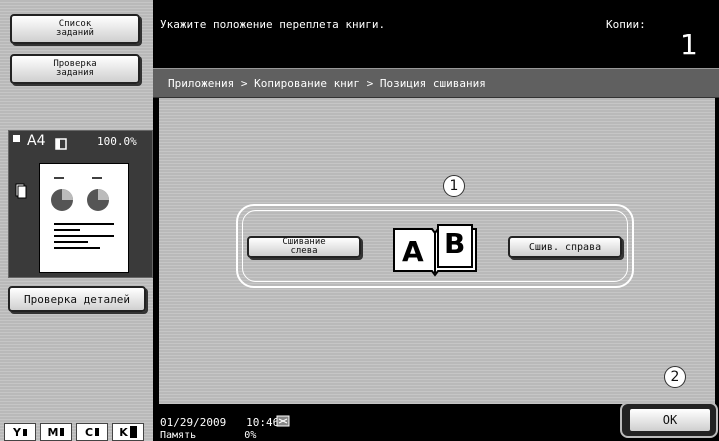 The image size is (719, 441). Describe the element at coordinates (75, 69) in the screenshot. I see `job-check-button: Проверка задания` at that location.